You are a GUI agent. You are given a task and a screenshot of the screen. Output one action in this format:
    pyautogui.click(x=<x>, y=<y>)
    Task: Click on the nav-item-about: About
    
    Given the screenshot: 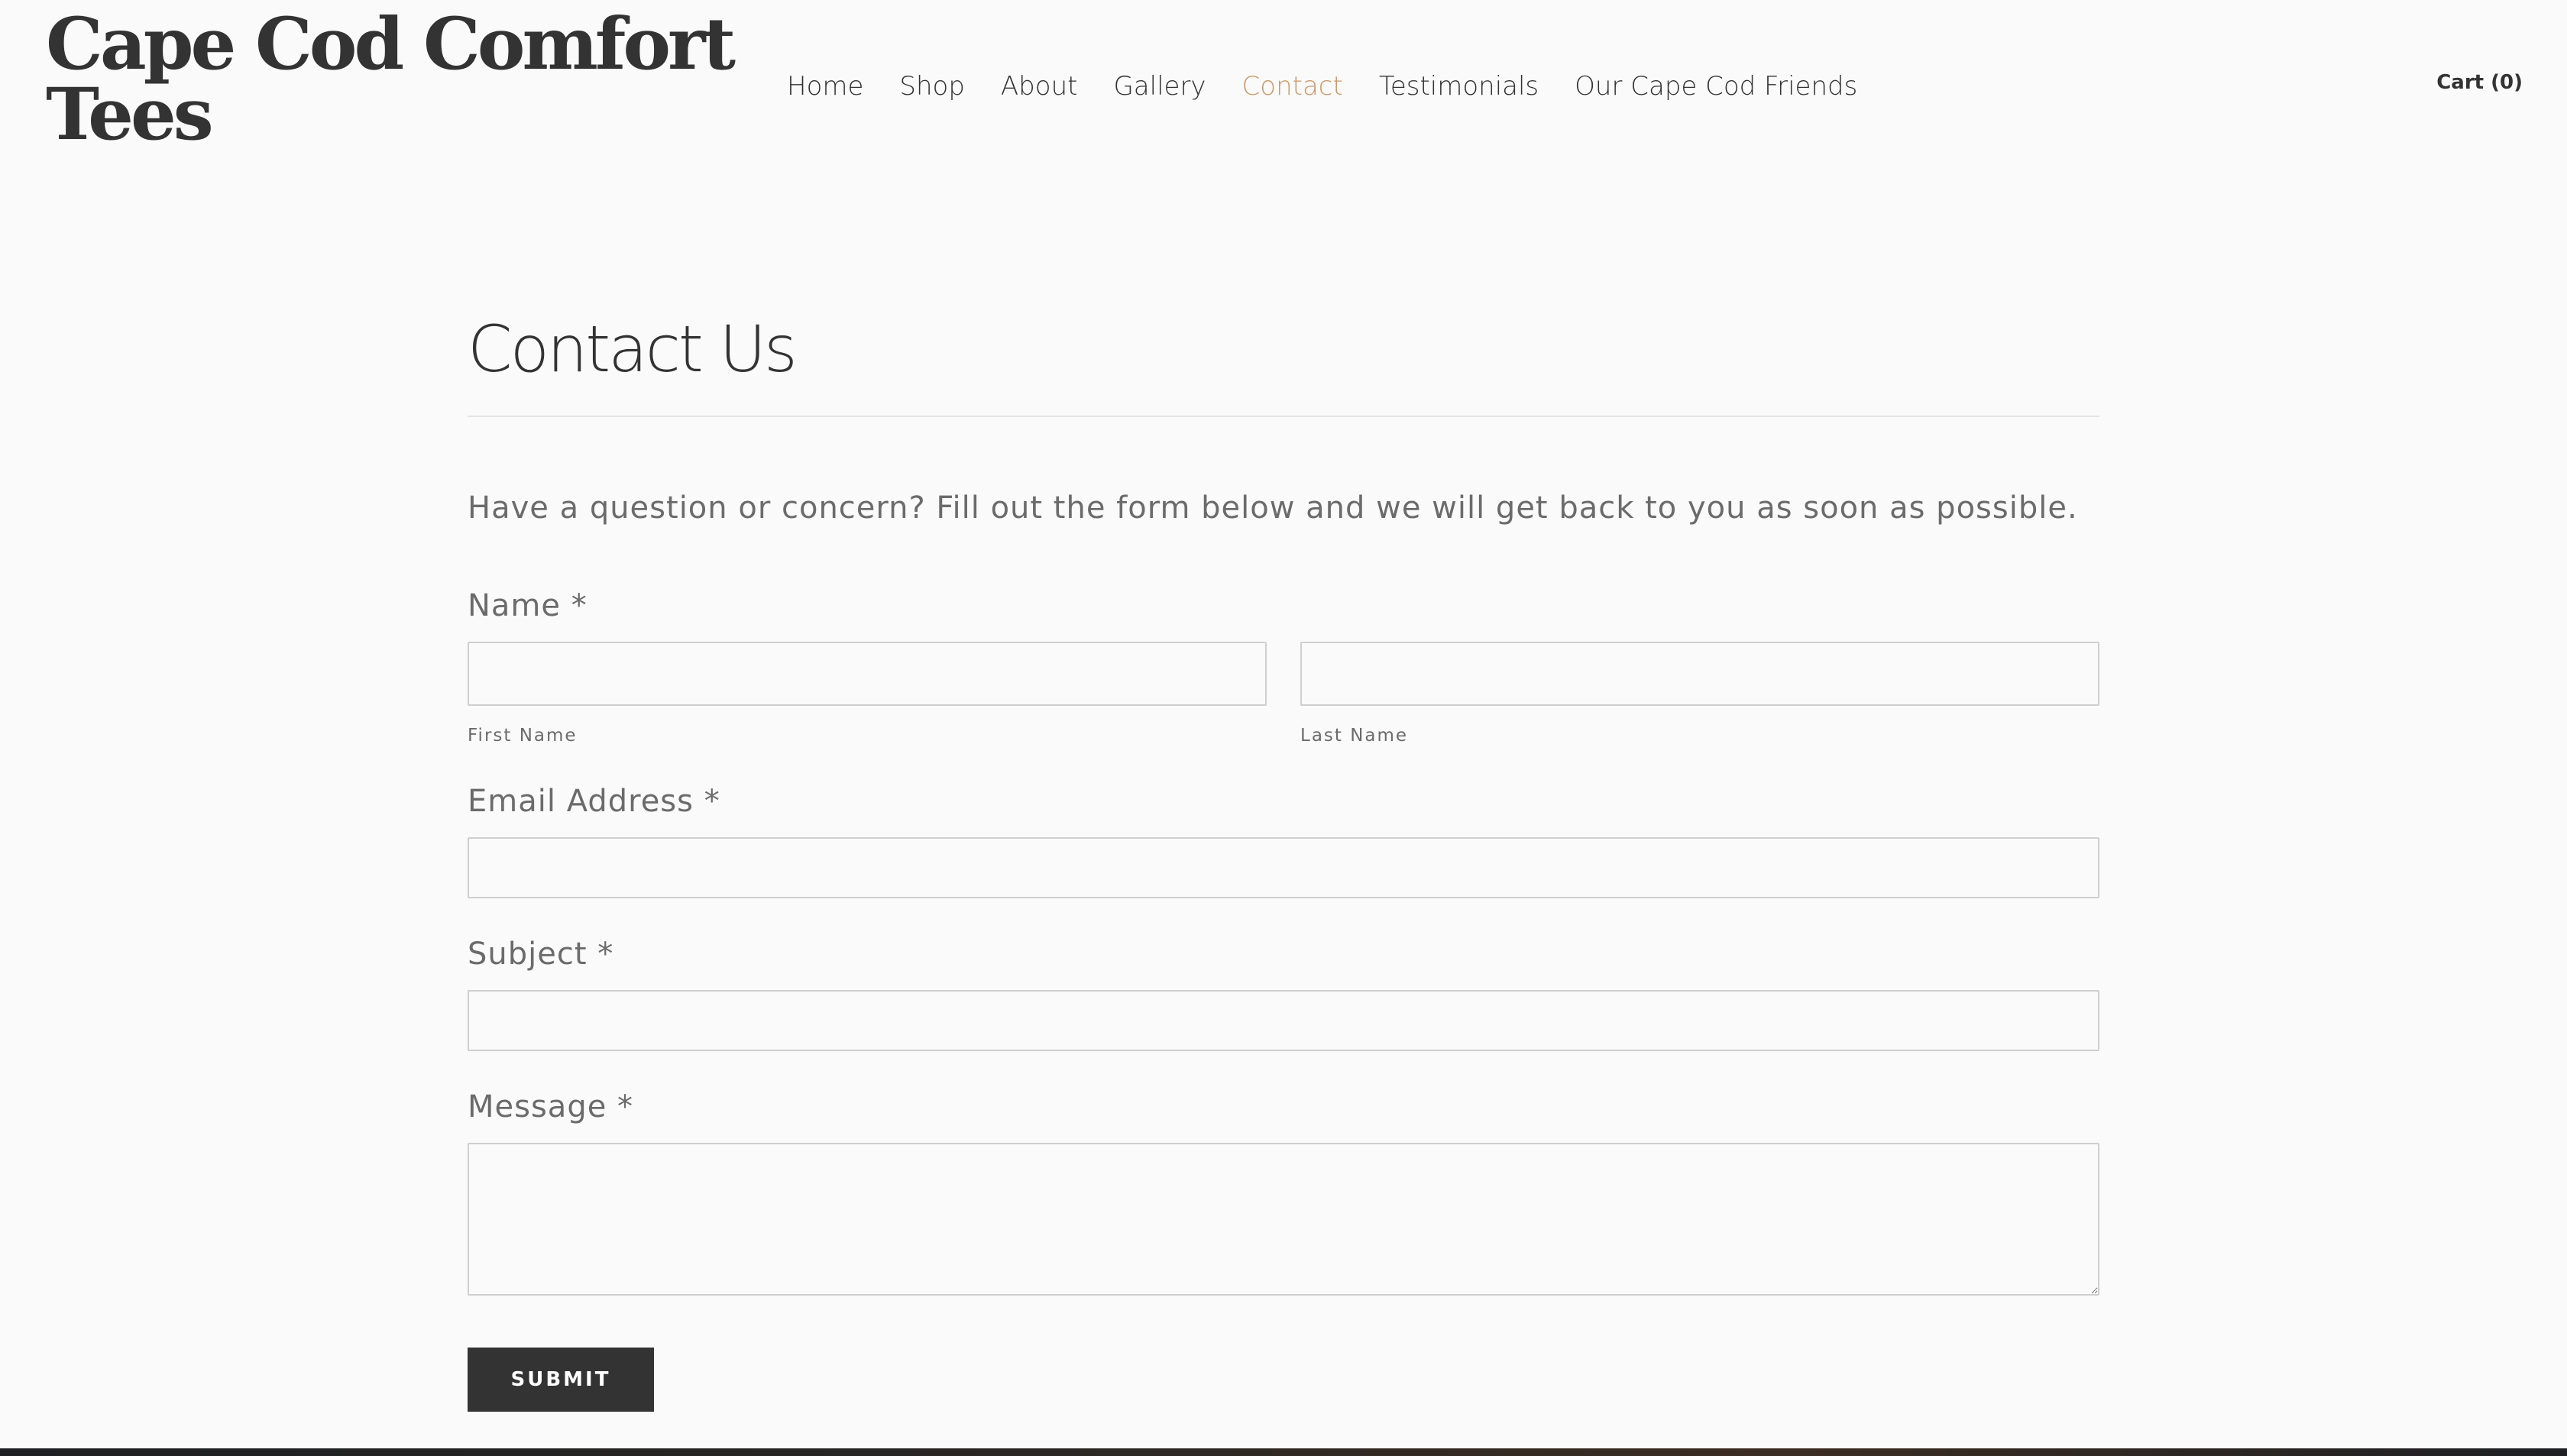 What is the action you would take?
    pyautogui.click(x=1039, y=87)
    